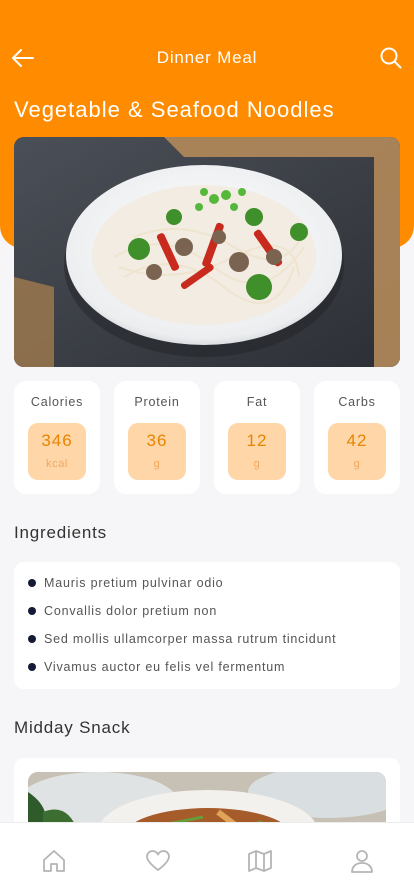 Image resolution: width=414 pixels, height=896 pixels. I want to click on page-title: Dinner Meal, so click(207, 57).